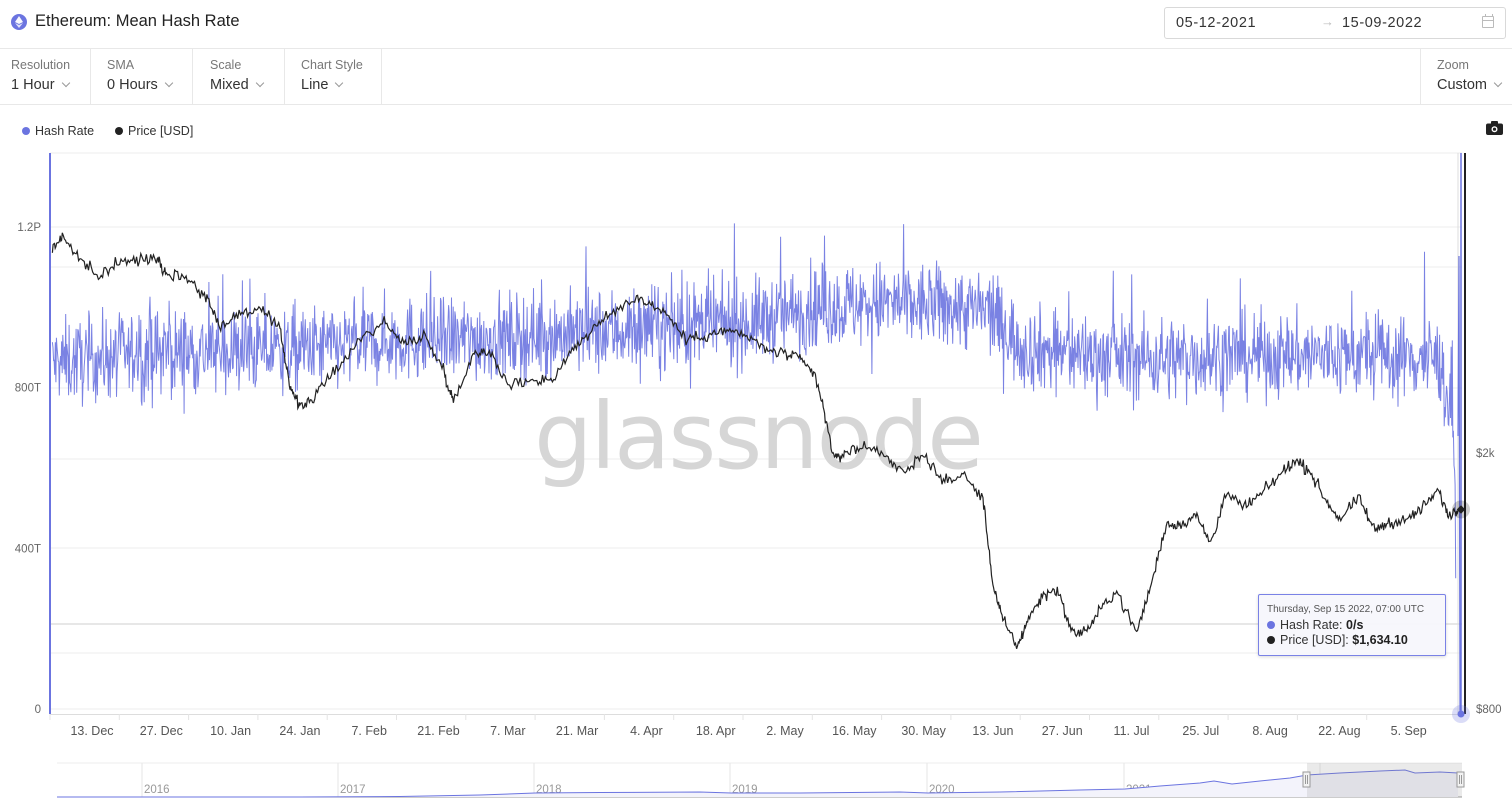 The width and height of the screenshot is (1512, 810). Describe the element at coordinates (758, 436) in the screenshot. I see `watermark: glassnode` at that location.